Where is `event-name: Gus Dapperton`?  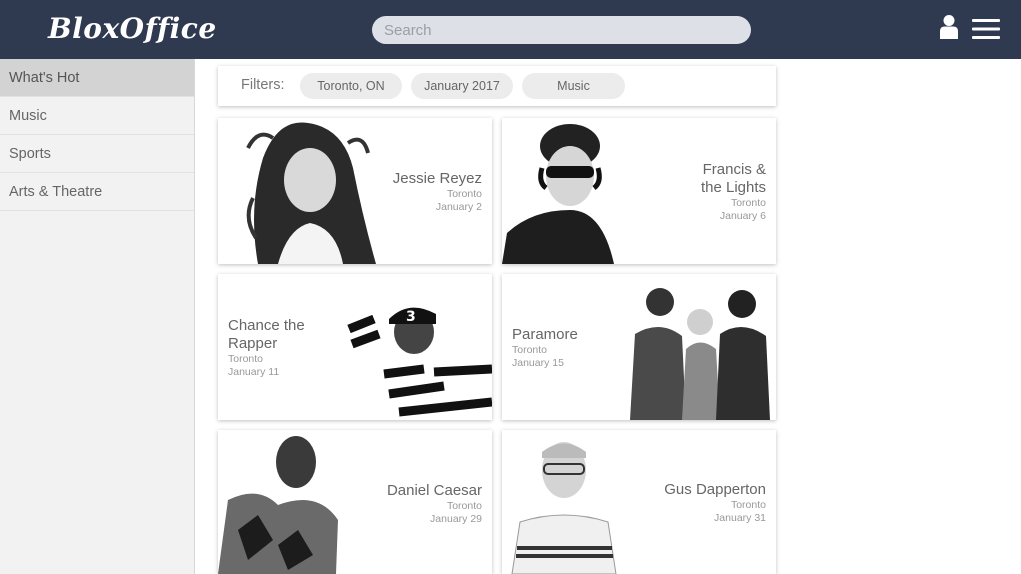 event-name: Gus Dapperton is located at coordinates (715, 489).